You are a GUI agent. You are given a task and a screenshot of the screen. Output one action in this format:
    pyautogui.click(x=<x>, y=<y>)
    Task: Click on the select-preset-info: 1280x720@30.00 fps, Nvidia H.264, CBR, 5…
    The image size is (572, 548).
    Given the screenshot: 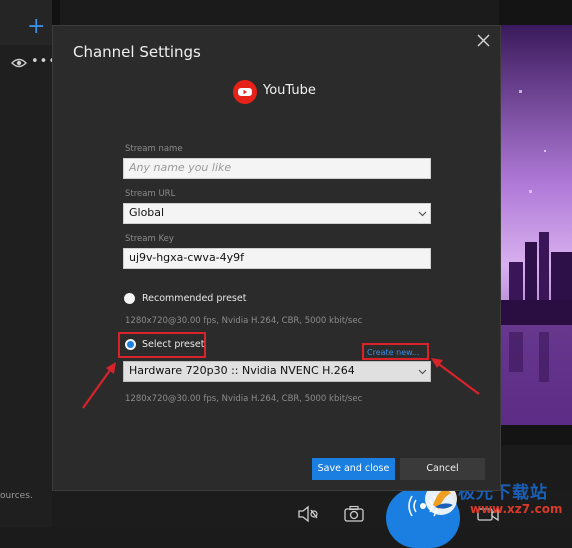 What is the action you would take?
    pyautogui.click(x=244, y=399)
    